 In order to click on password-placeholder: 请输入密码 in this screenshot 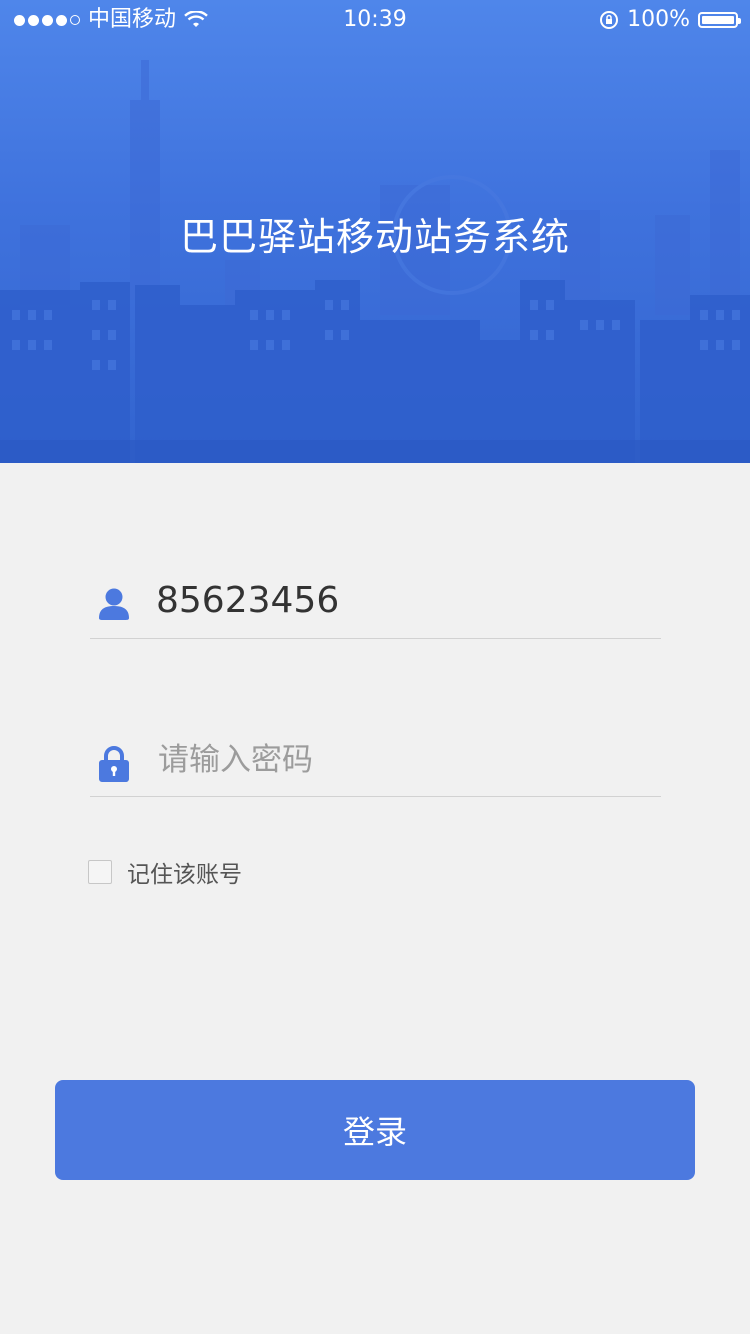, I will do `click(235, 760)`.